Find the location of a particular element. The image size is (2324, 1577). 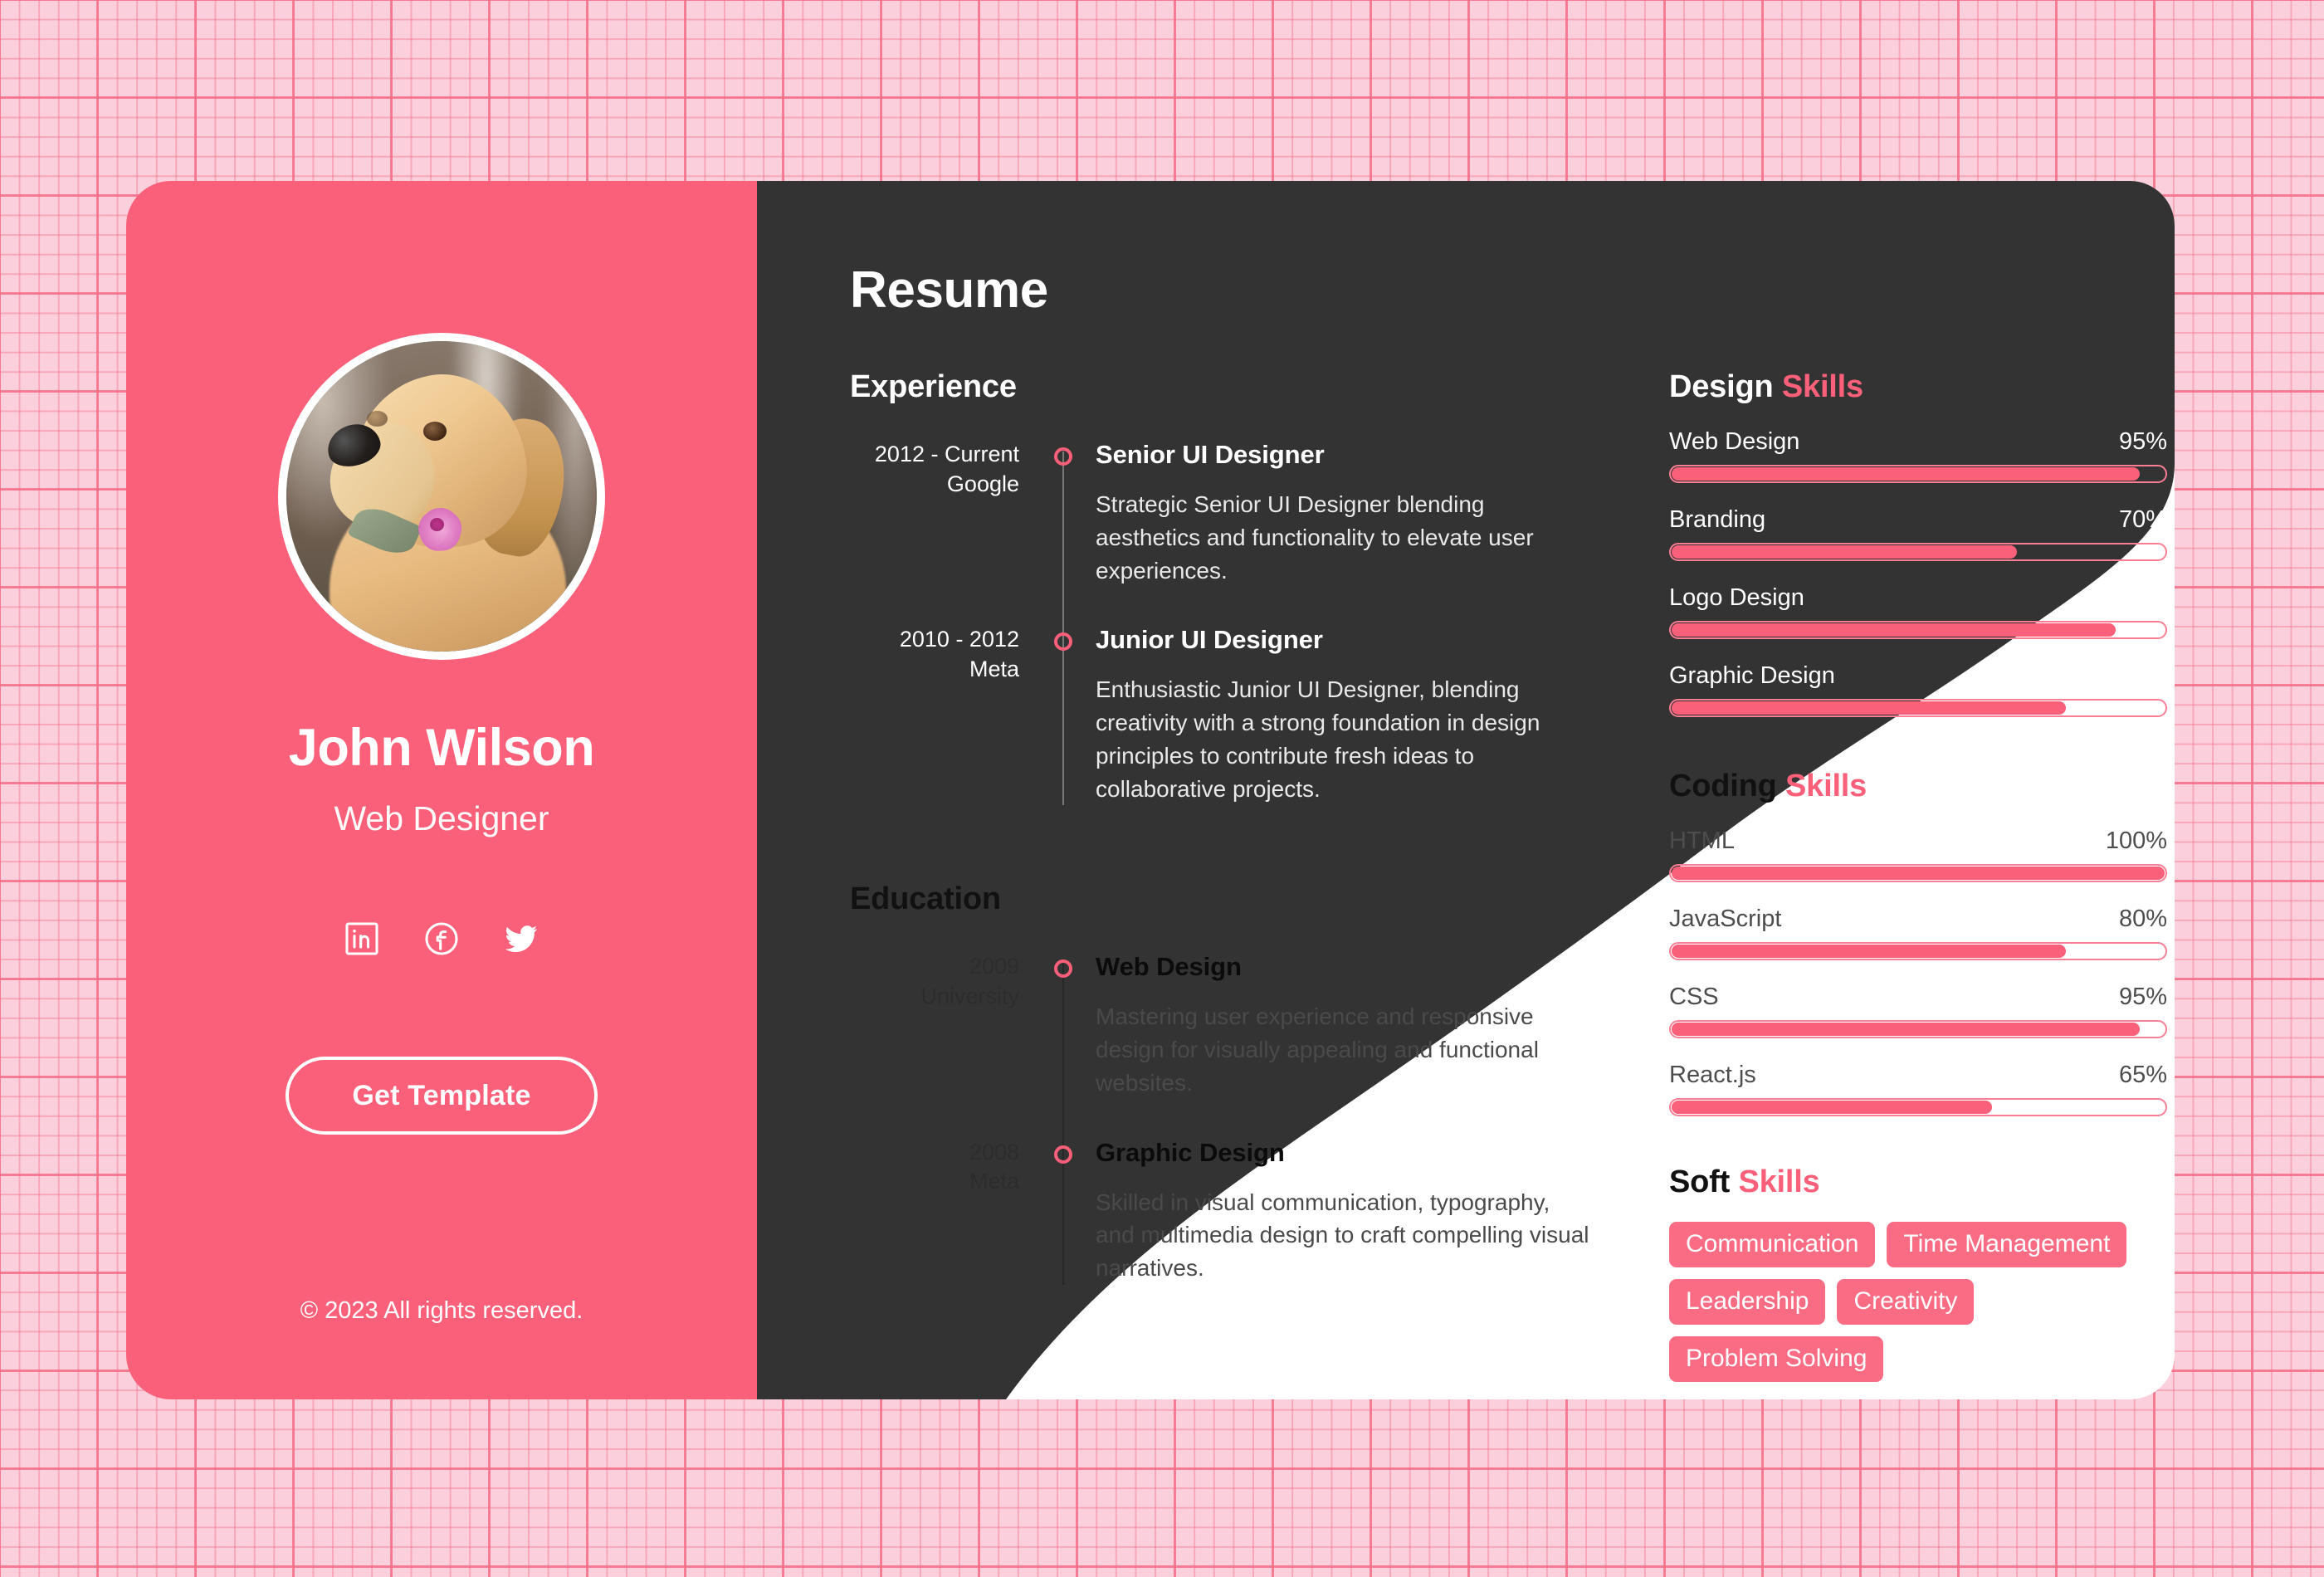

skill-row: JavaScript 80% is located at coordinates (1918, 933).